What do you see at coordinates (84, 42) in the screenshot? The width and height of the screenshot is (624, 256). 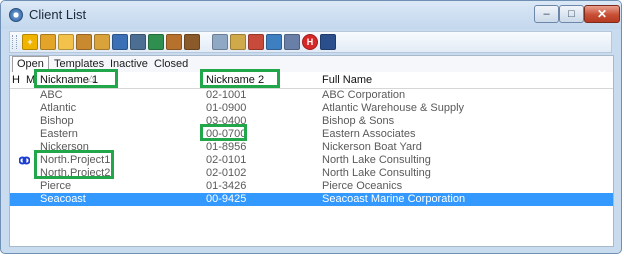 I see `users-icon` at bounding box center [84, 42].